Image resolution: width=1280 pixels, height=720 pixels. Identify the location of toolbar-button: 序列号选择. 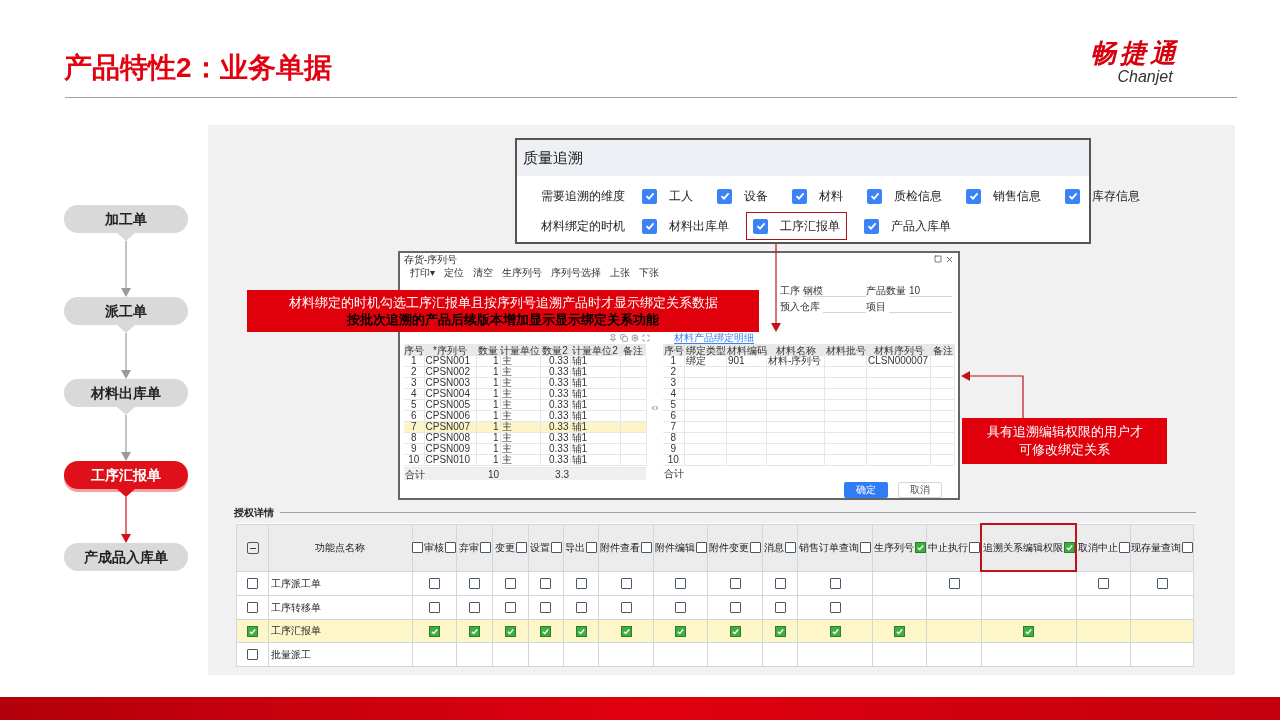
(576, 272).